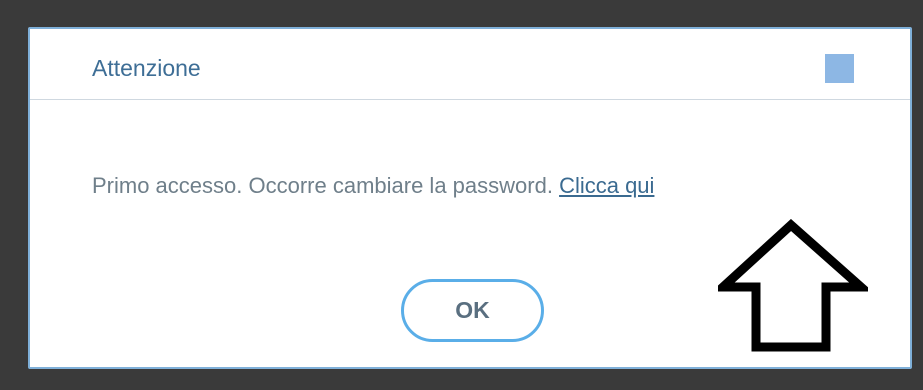 This screenshot has height=390, width=923. I want to click on window-top-bar, so click(461, 6).